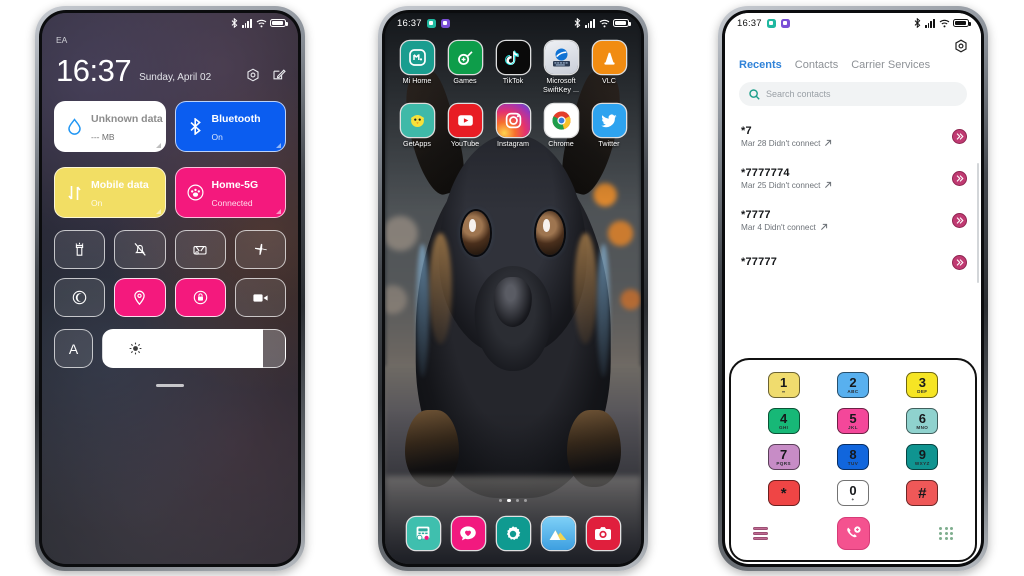  Describe the element at coordinates (890, 65) in the screenshot. I see `tab-carrier-services: Carrier Services` at that location.